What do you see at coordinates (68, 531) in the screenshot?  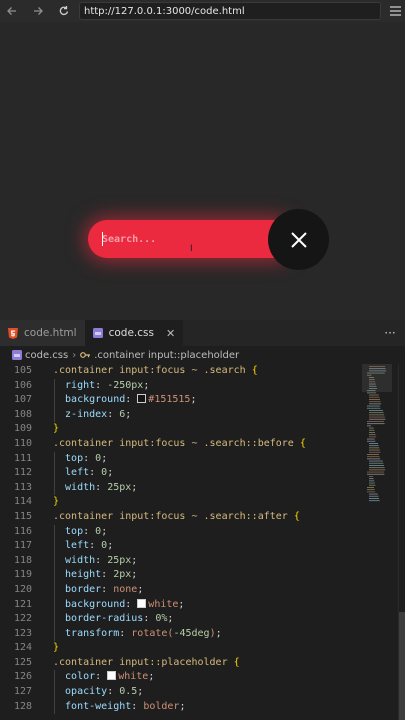 I see `code-token: top` at bounding box center [68, 531].